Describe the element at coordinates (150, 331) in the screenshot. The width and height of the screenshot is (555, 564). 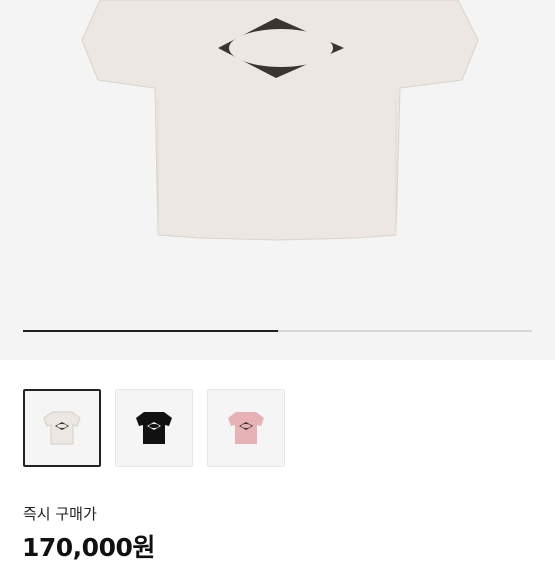
I see `gallery-progress-fill` at that location.